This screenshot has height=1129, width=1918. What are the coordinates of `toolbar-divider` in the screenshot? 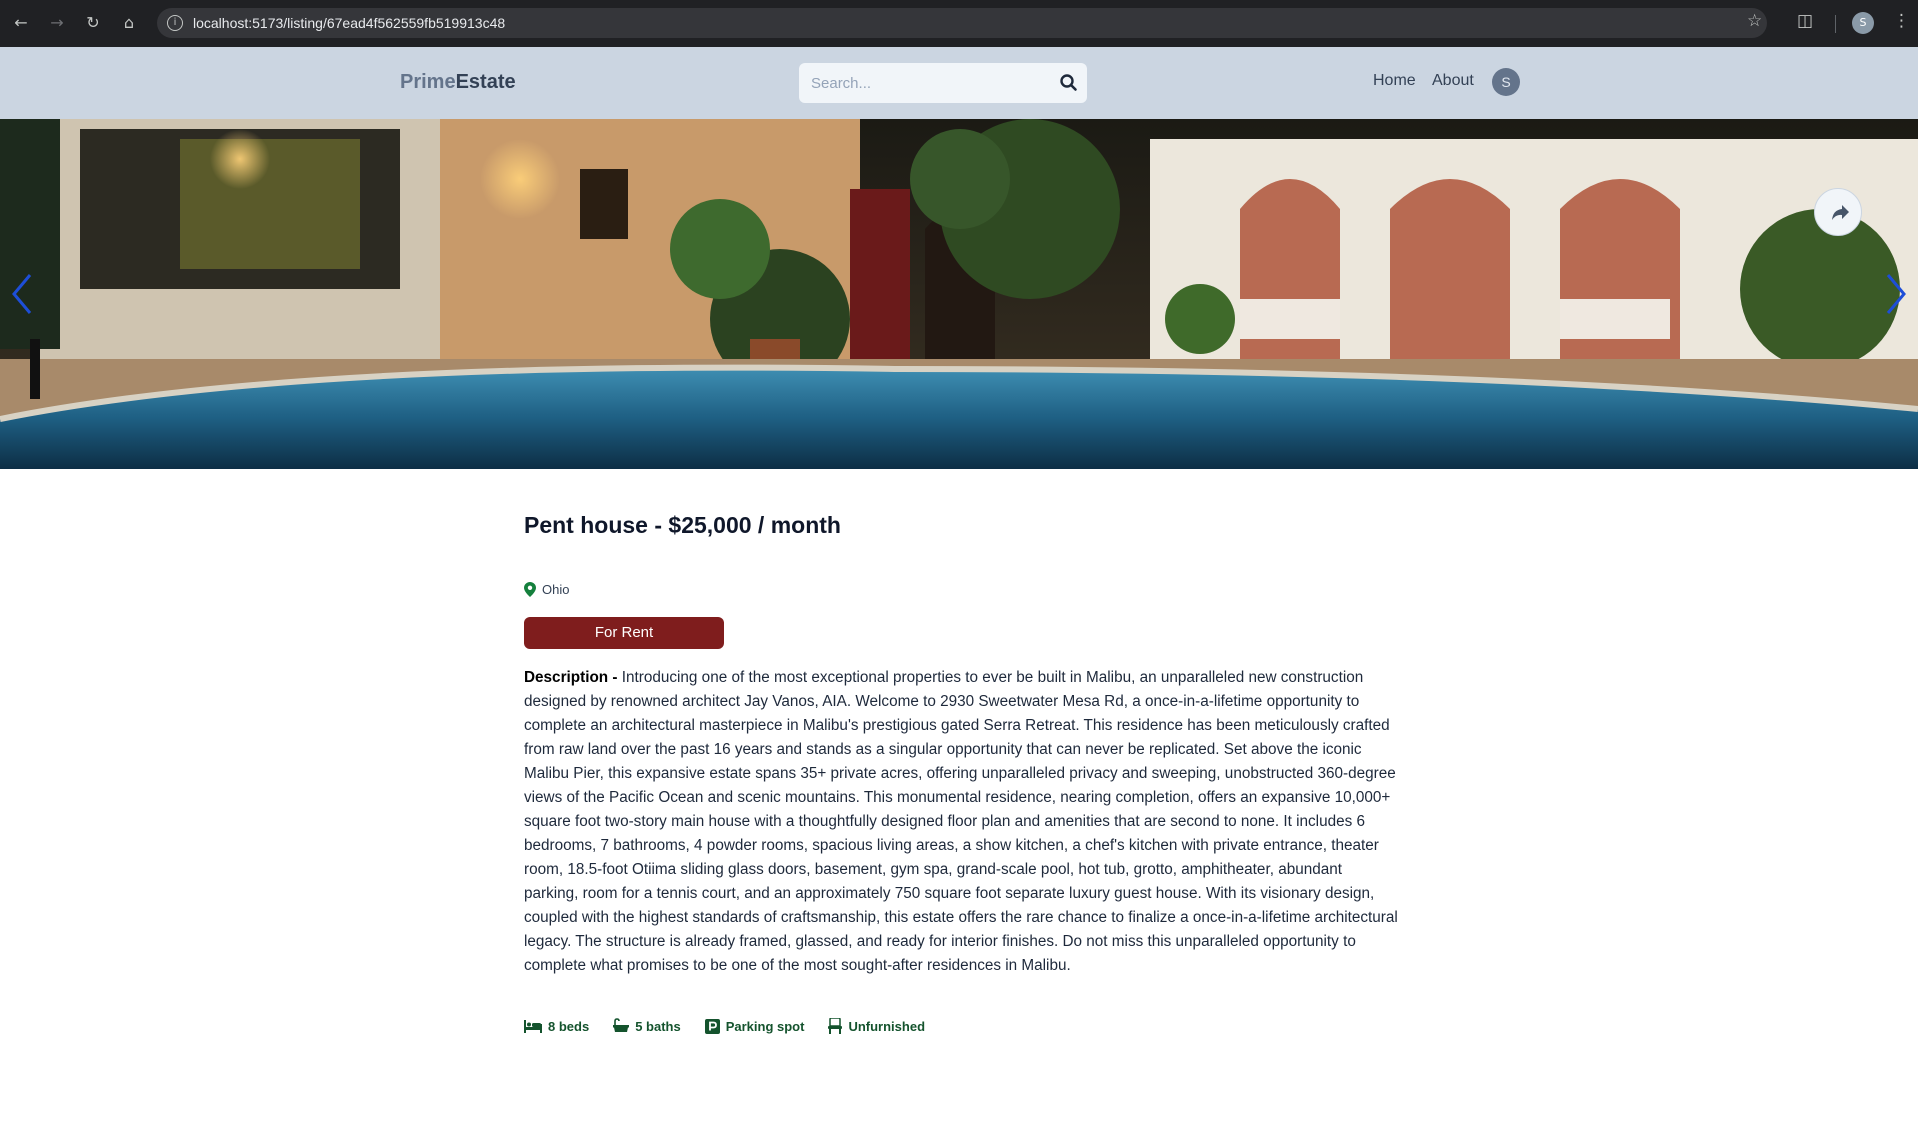 It's located at (1835, 24).